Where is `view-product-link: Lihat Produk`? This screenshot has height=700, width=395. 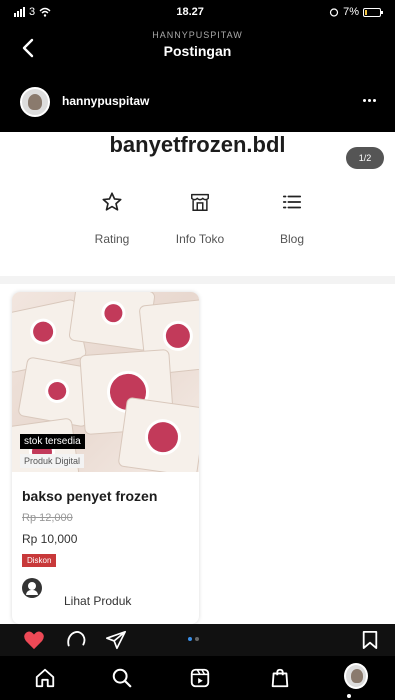
view-product-link: Lihat Produk is located at coordinates (97, 601).